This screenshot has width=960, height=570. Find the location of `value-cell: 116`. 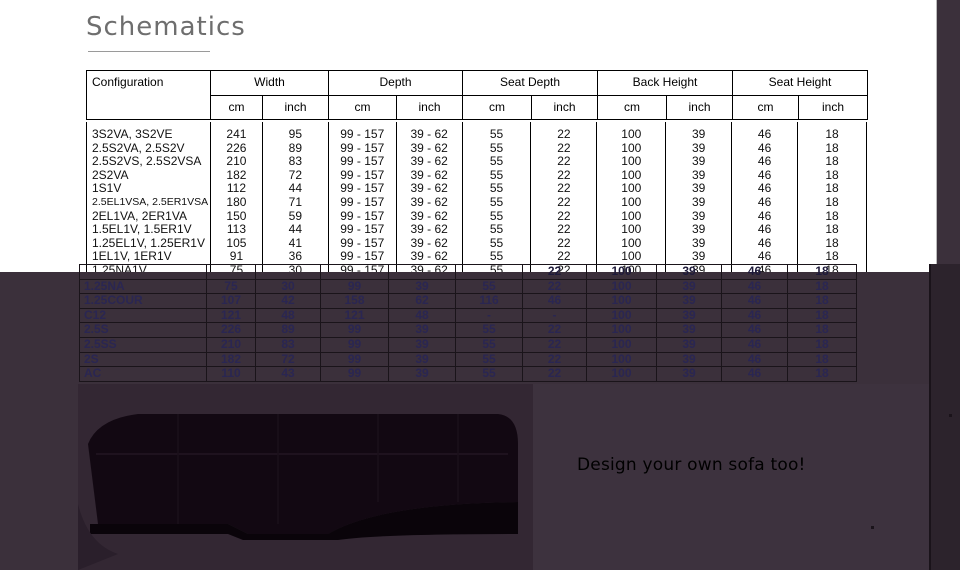

value-cell: 116 is located at coordinates (489, 301).